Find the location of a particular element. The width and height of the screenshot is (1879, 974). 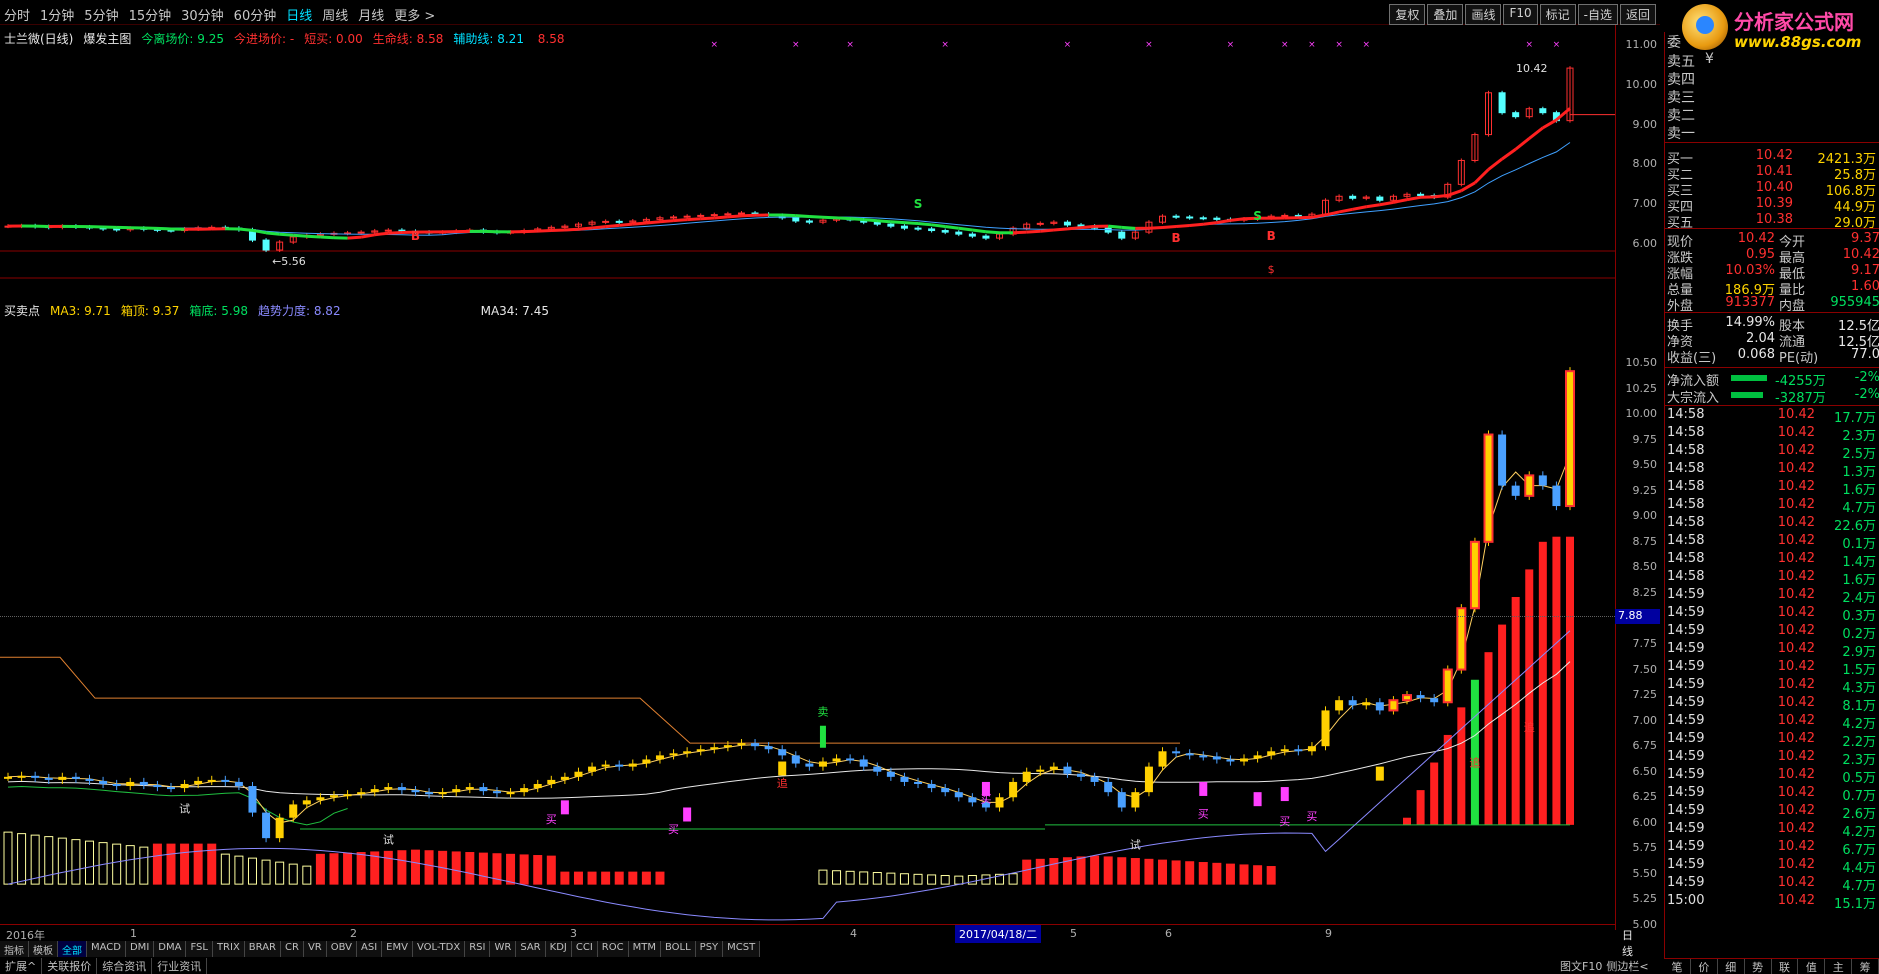

toolbar-button: -自选 is located at coordinates (1597, 14).